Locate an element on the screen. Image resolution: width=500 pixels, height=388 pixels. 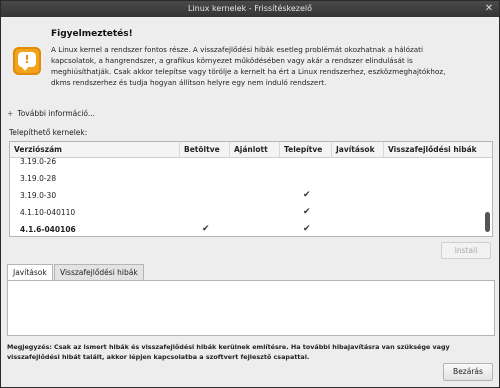
window-title: Linux kernelek - Frissítéskezelő is located at coordinates (250, 8).